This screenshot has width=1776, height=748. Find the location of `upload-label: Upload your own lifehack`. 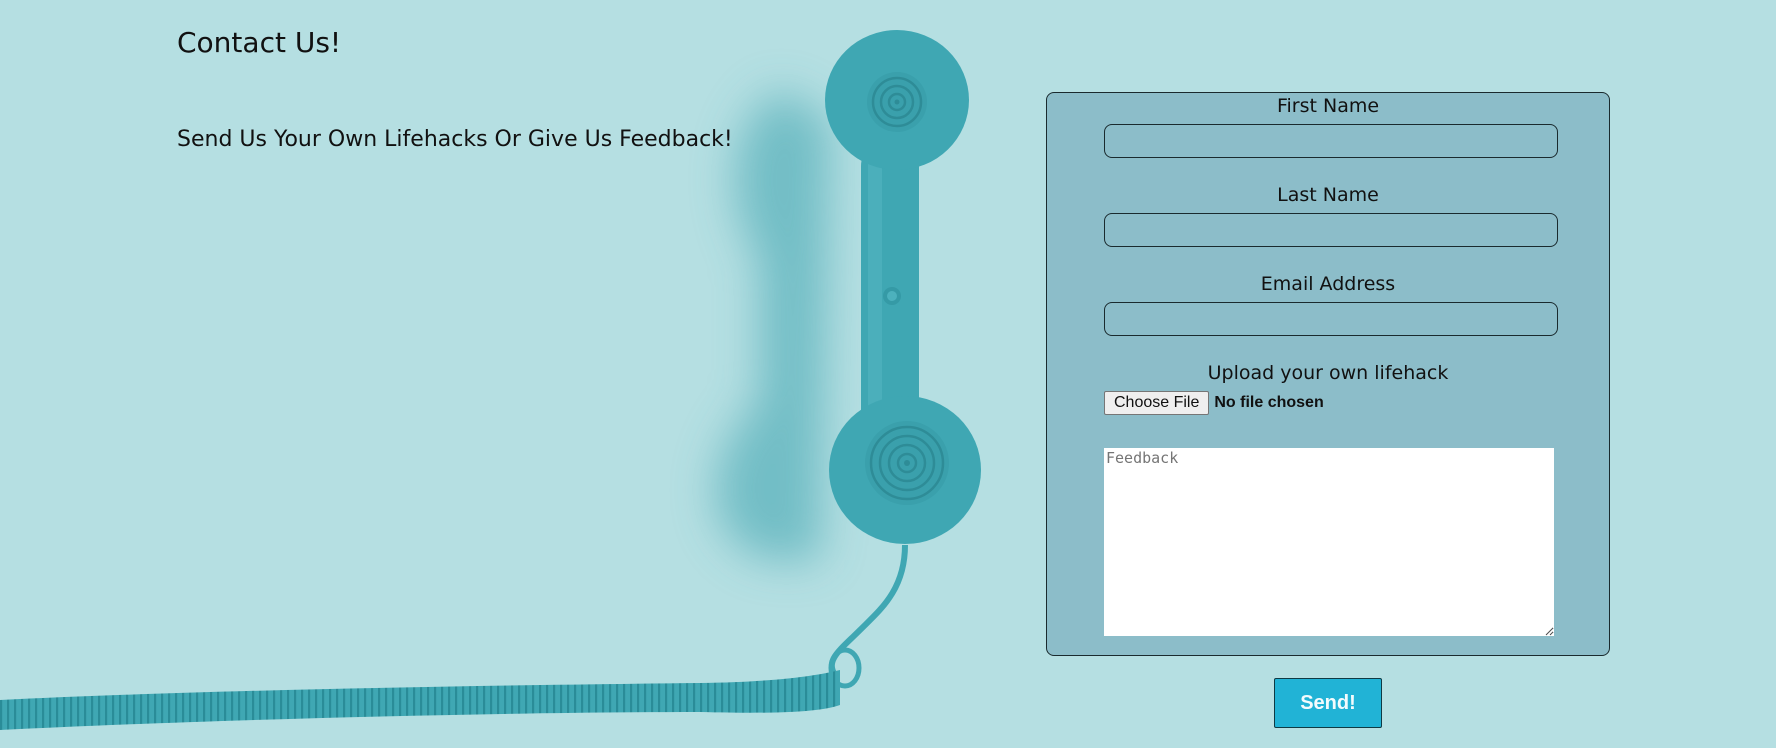

upload-label: Upload your own lifehack is located at coordinates (1328, 373).